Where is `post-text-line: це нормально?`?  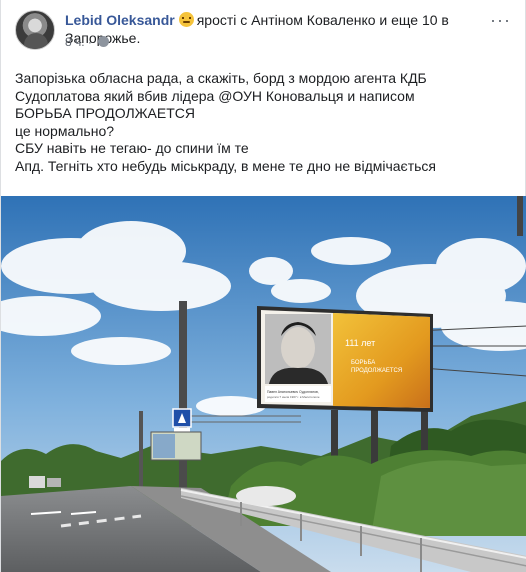 post-text-line: це нормально? is located at coordinates (65, 130).